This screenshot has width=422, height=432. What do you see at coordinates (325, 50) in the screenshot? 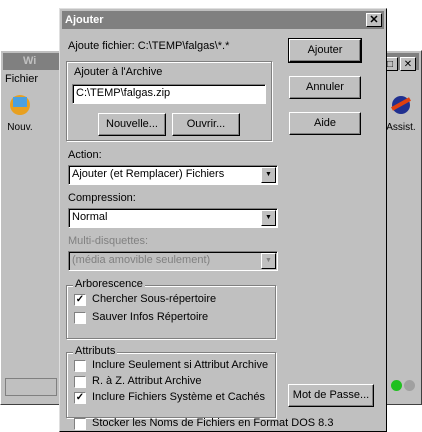
I see `add-button: Ajouter` at bounding box center [325, 50].